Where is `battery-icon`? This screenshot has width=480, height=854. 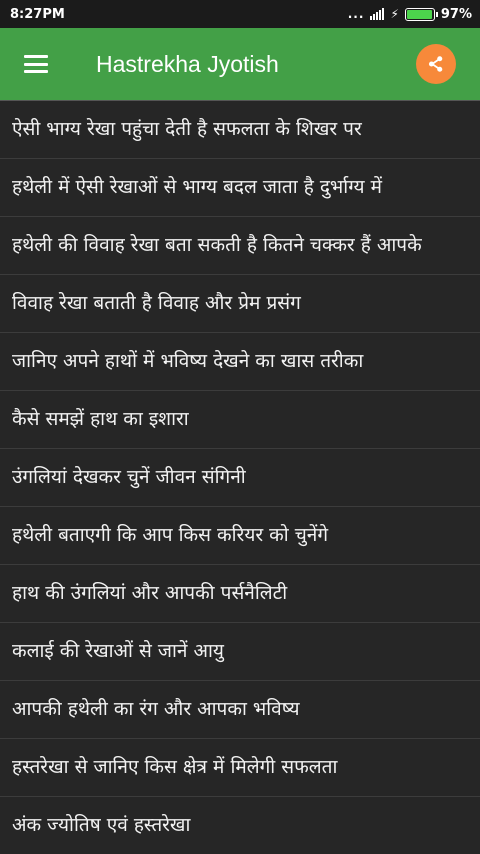 battery-icon is located at coordinates (421, 14).